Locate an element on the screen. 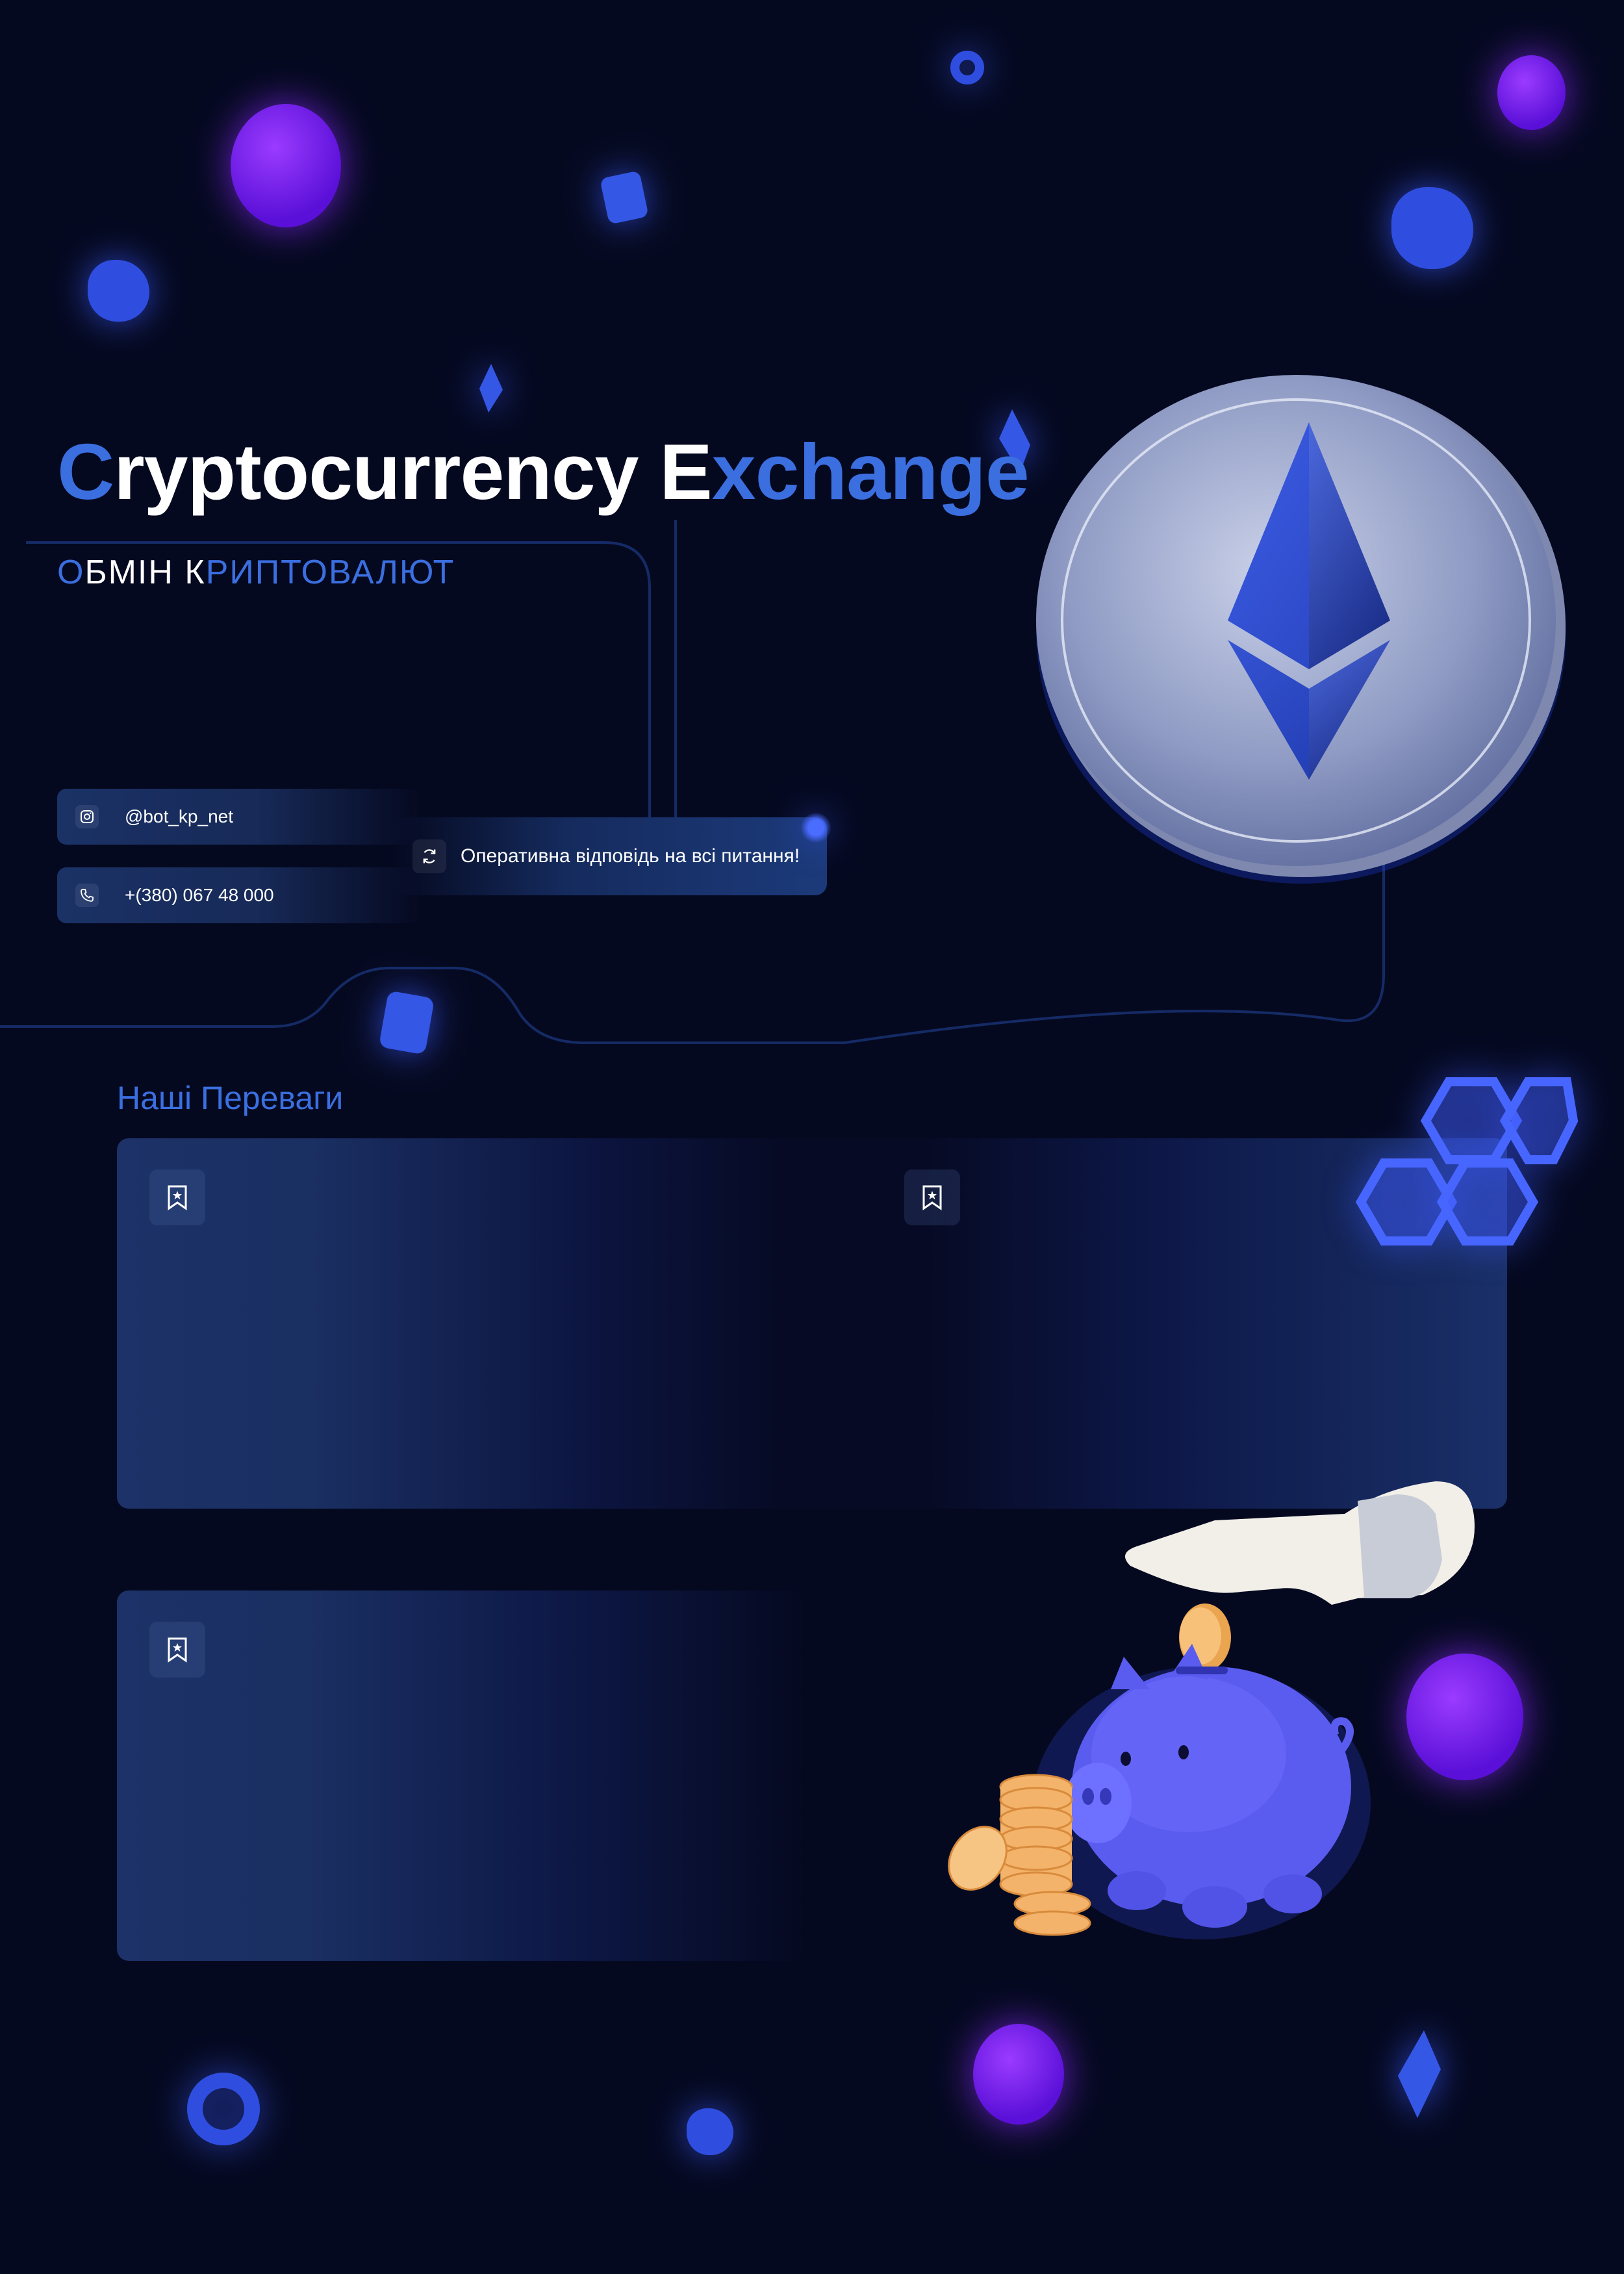  instagram-handle: @bot_kp_net is located at coordinates (179, 816).